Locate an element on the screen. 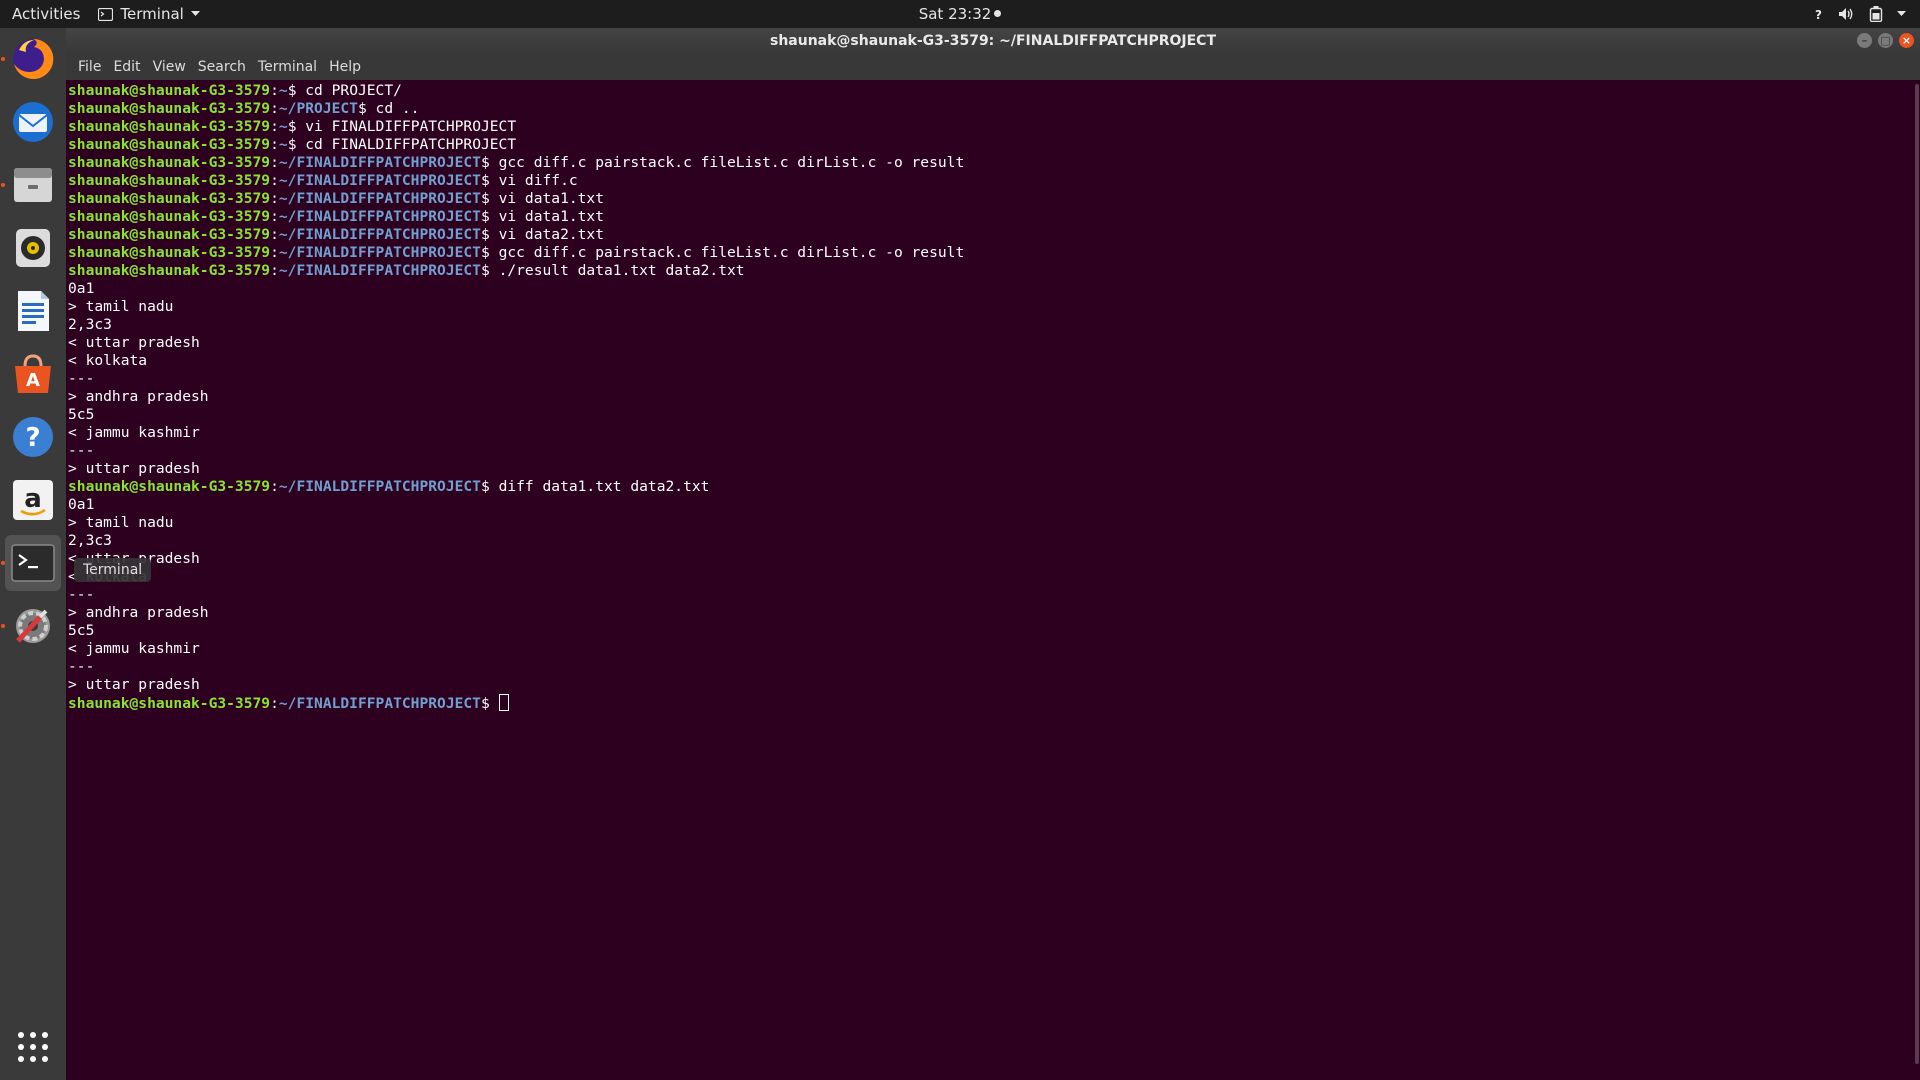 The width and height of the screenshot is (1920, 1080). command-text: vi FINALDIFFPATCHPROJECT is located at coordinates (411, 126).